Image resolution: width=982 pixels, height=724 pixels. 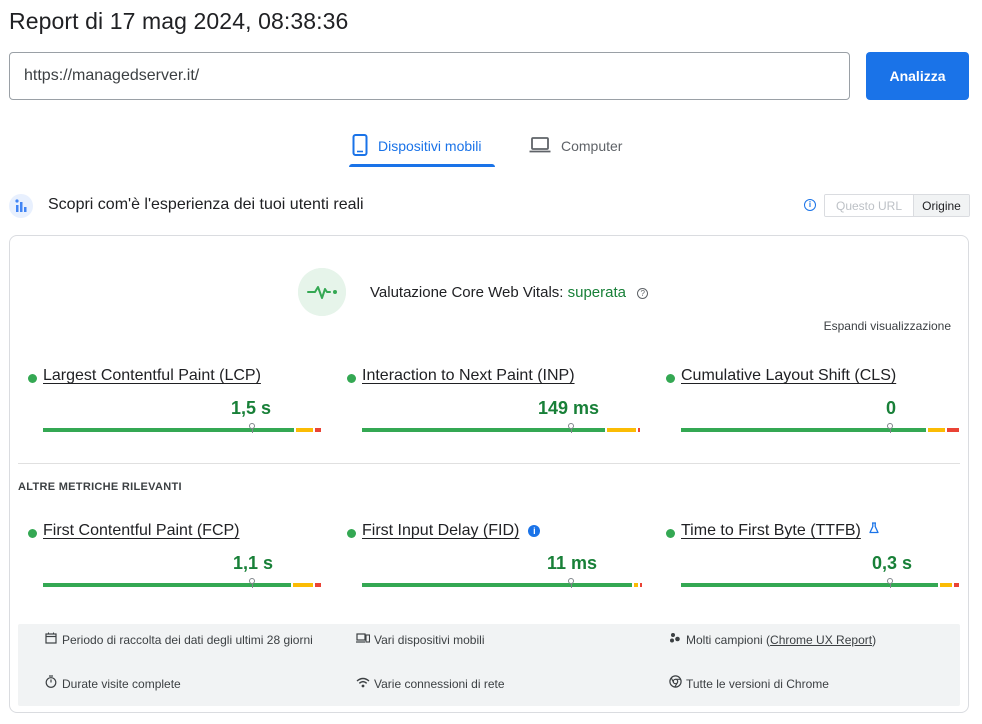 I want to click on tab-desktop: Computer, so click(x=575, y=146).